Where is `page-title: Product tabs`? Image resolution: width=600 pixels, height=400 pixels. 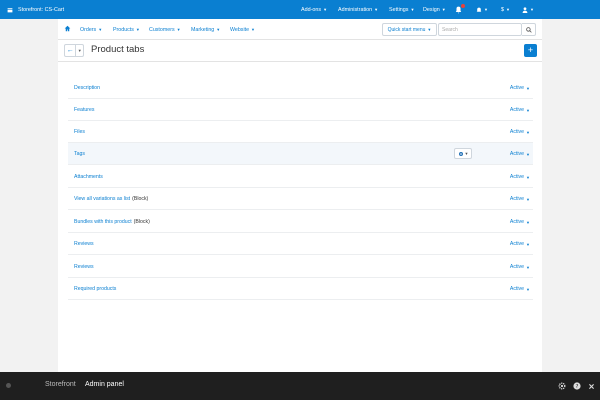 page-title: Product tabs is located at coordinates (118, 49).